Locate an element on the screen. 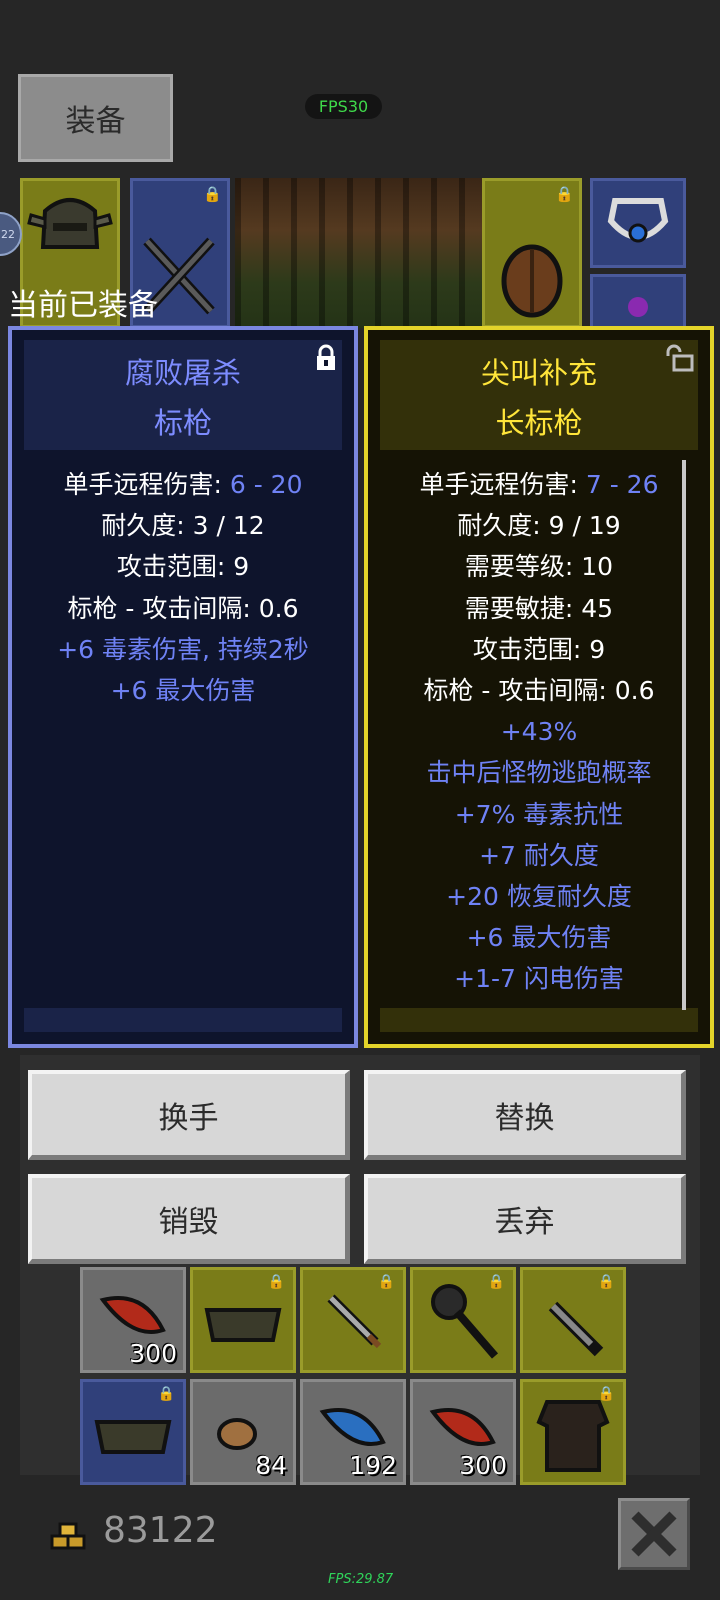 Image resolution: width=720 pixels, height=1600 pixels. ring-slot is located at coordinates (638, 301).